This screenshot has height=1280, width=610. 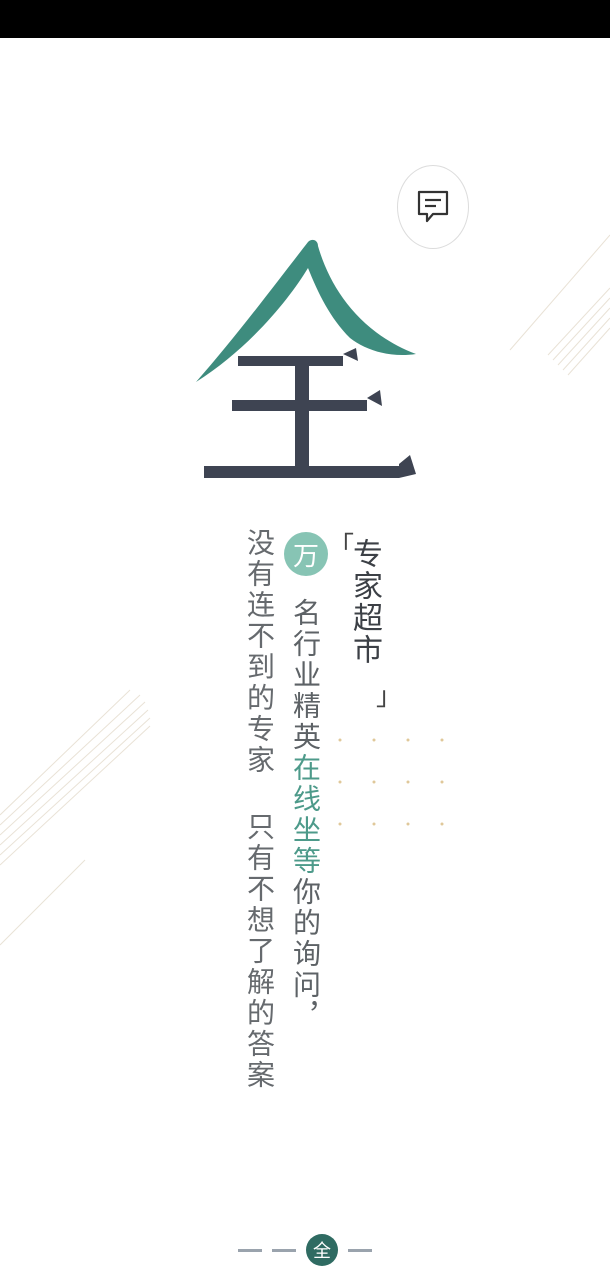 What do you see at coordinates (322, 1250) in the screenshot?
I see `page-dot-active: 全` at bounding box center [322, 1250].